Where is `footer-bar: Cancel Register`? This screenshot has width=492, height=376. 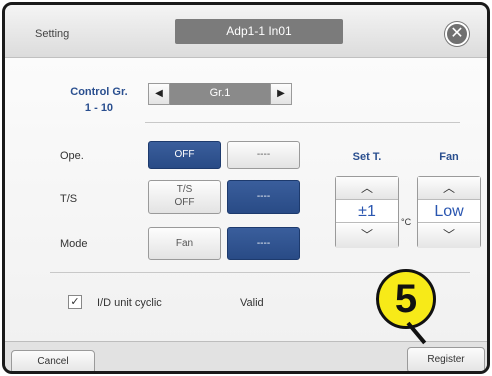 footer-bar: Cancel Register is located at coordinates (246, 356).